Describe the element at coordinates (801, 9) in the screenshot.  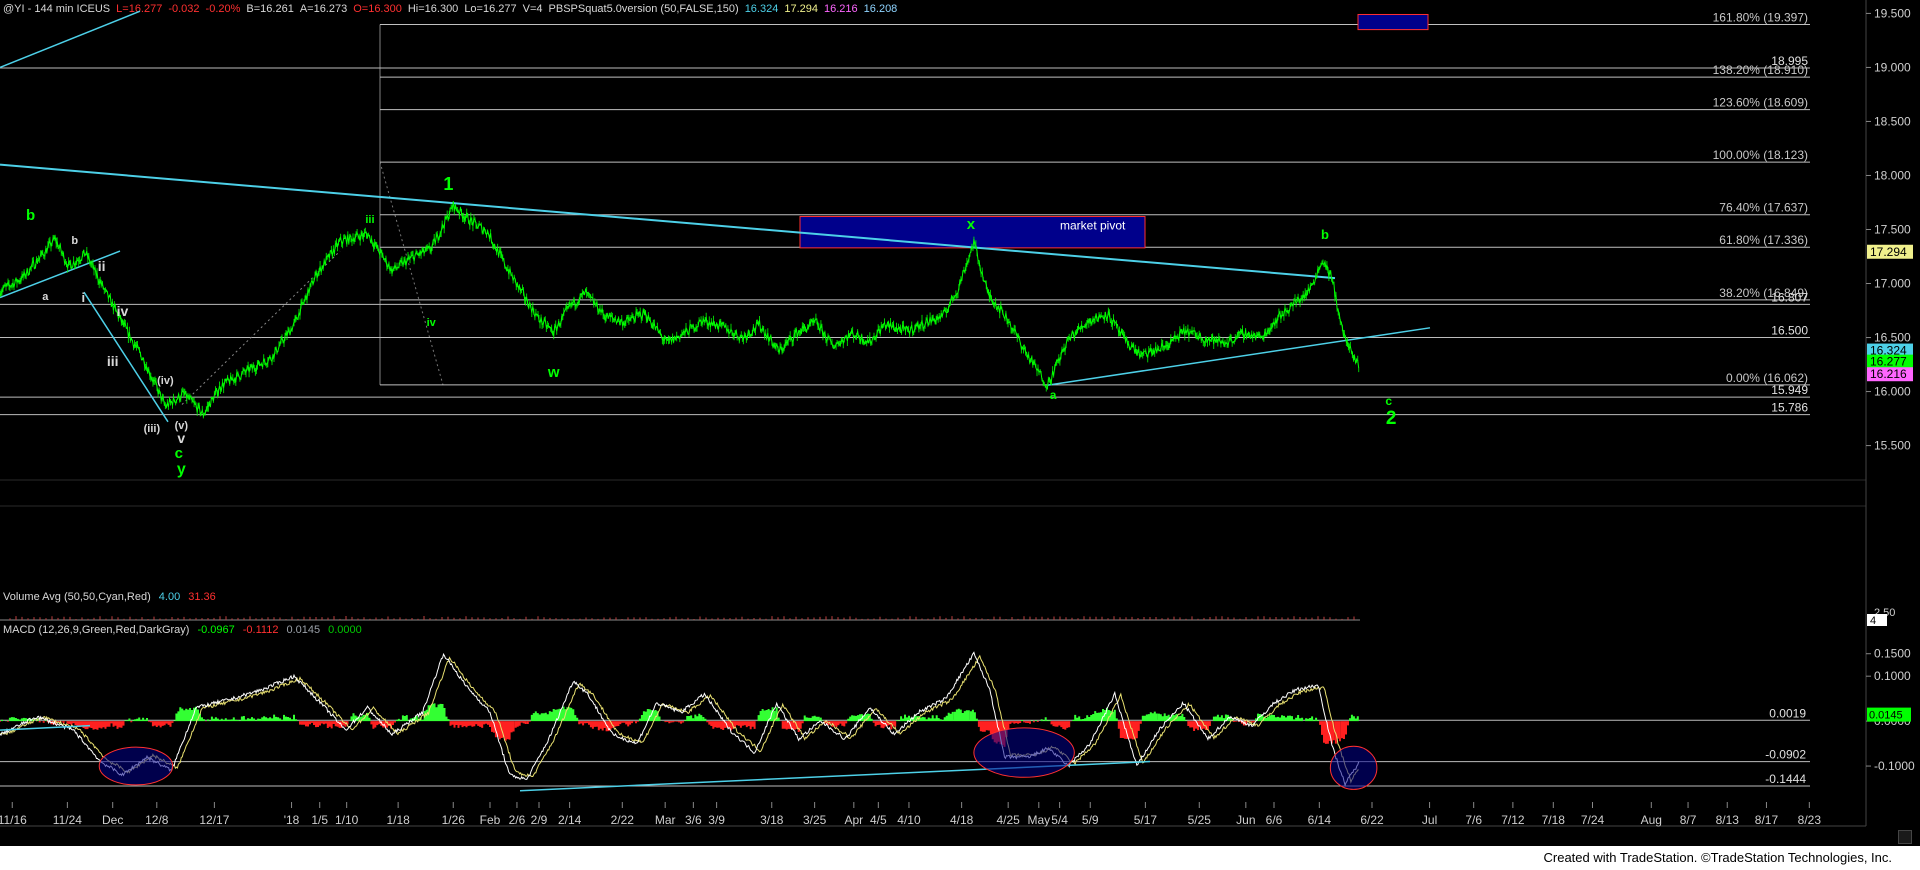
I see `indicator-value-1: 17.294` at that location.